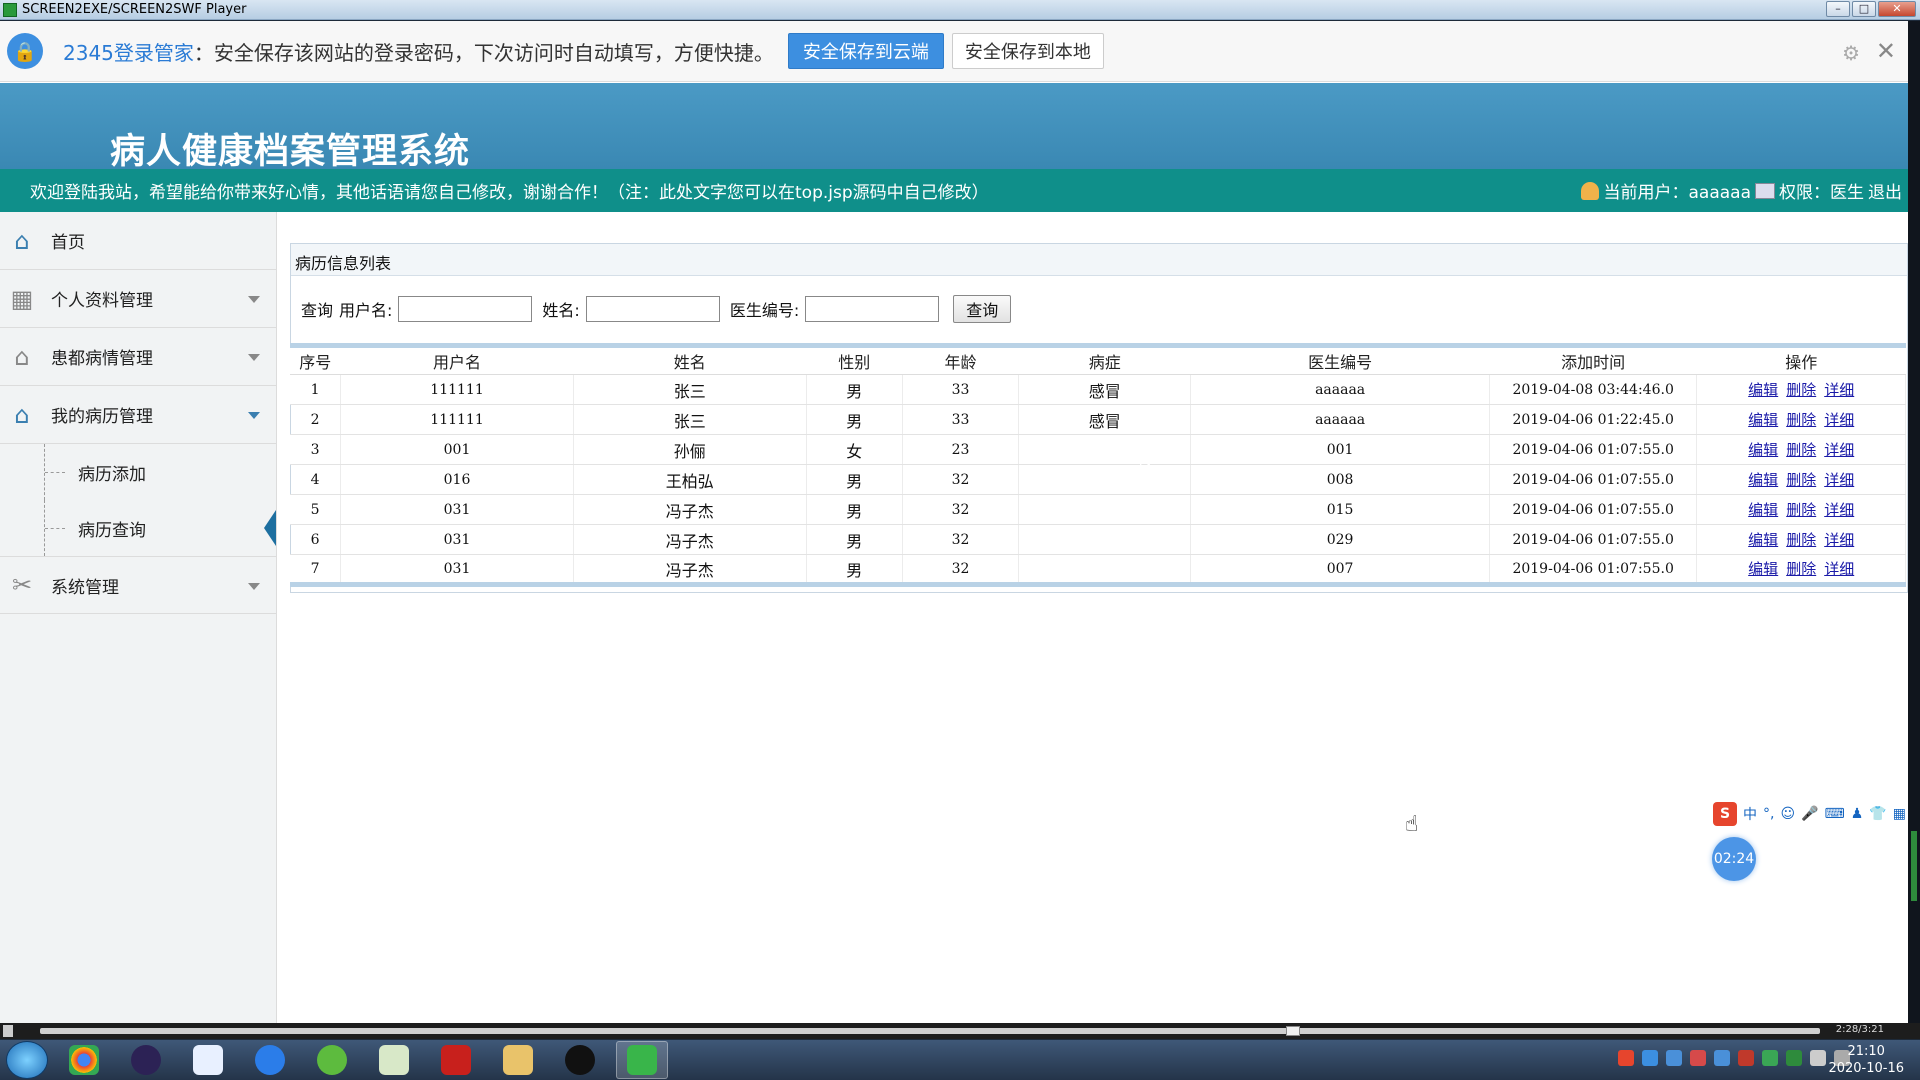  I want to click on taskbar-chrome, so click(84, 1060).